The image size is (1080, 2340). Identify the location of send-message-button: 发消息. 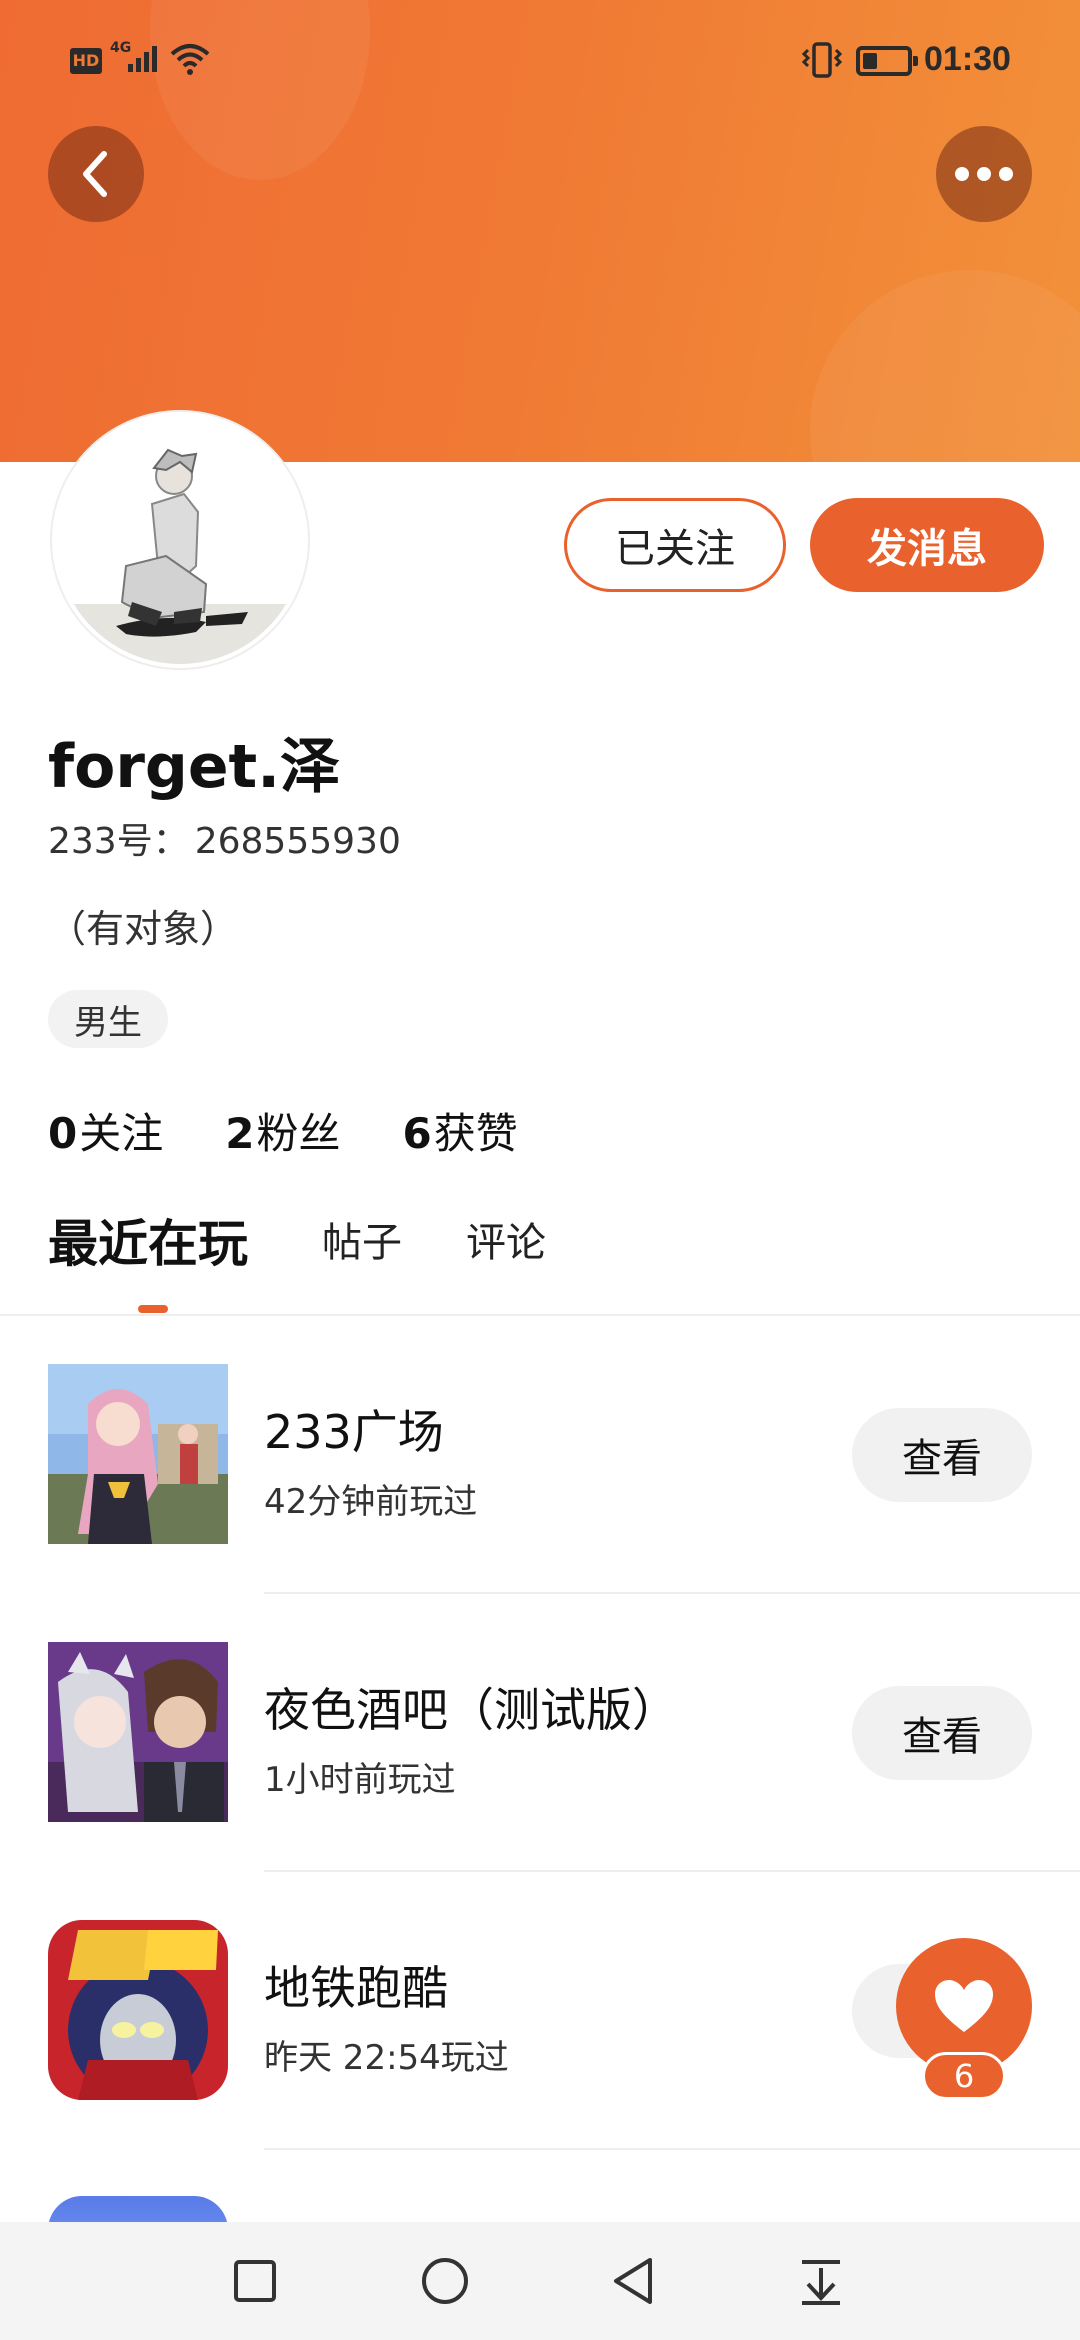
(927, 545).